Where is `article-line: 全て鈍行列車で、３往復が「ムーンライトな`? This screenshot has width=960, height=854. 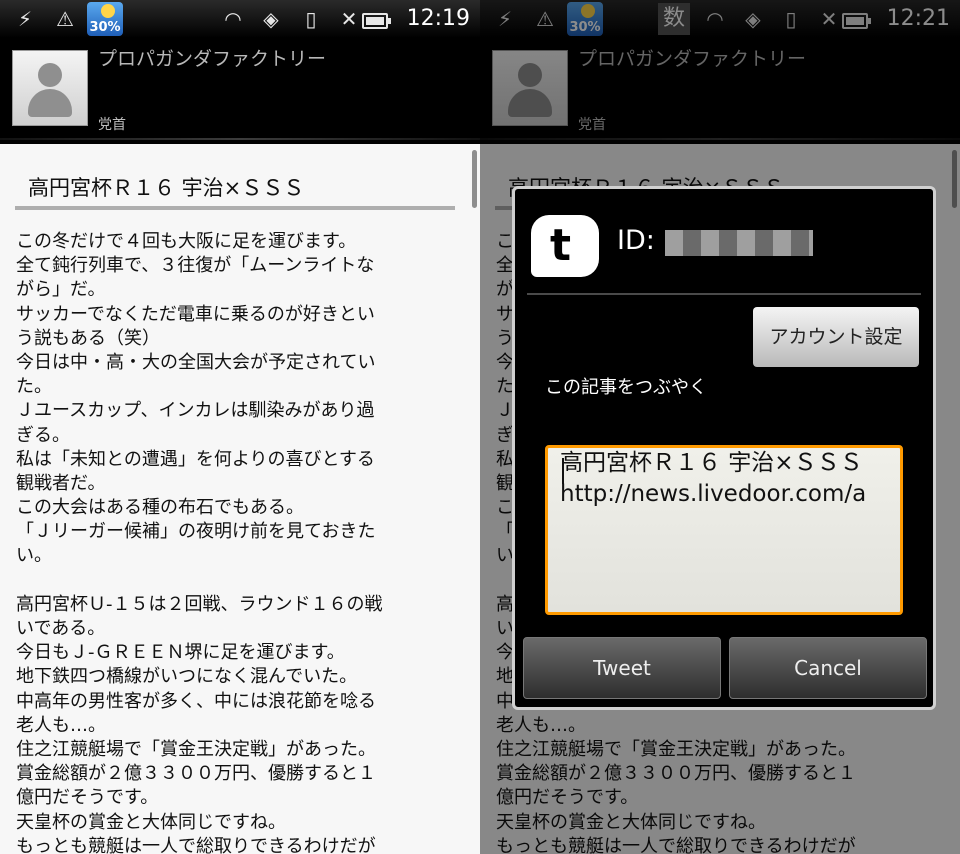
article-line: 全て鈍行列車で、３往復が「ムーンライトな is located at coordinates (195, 266).